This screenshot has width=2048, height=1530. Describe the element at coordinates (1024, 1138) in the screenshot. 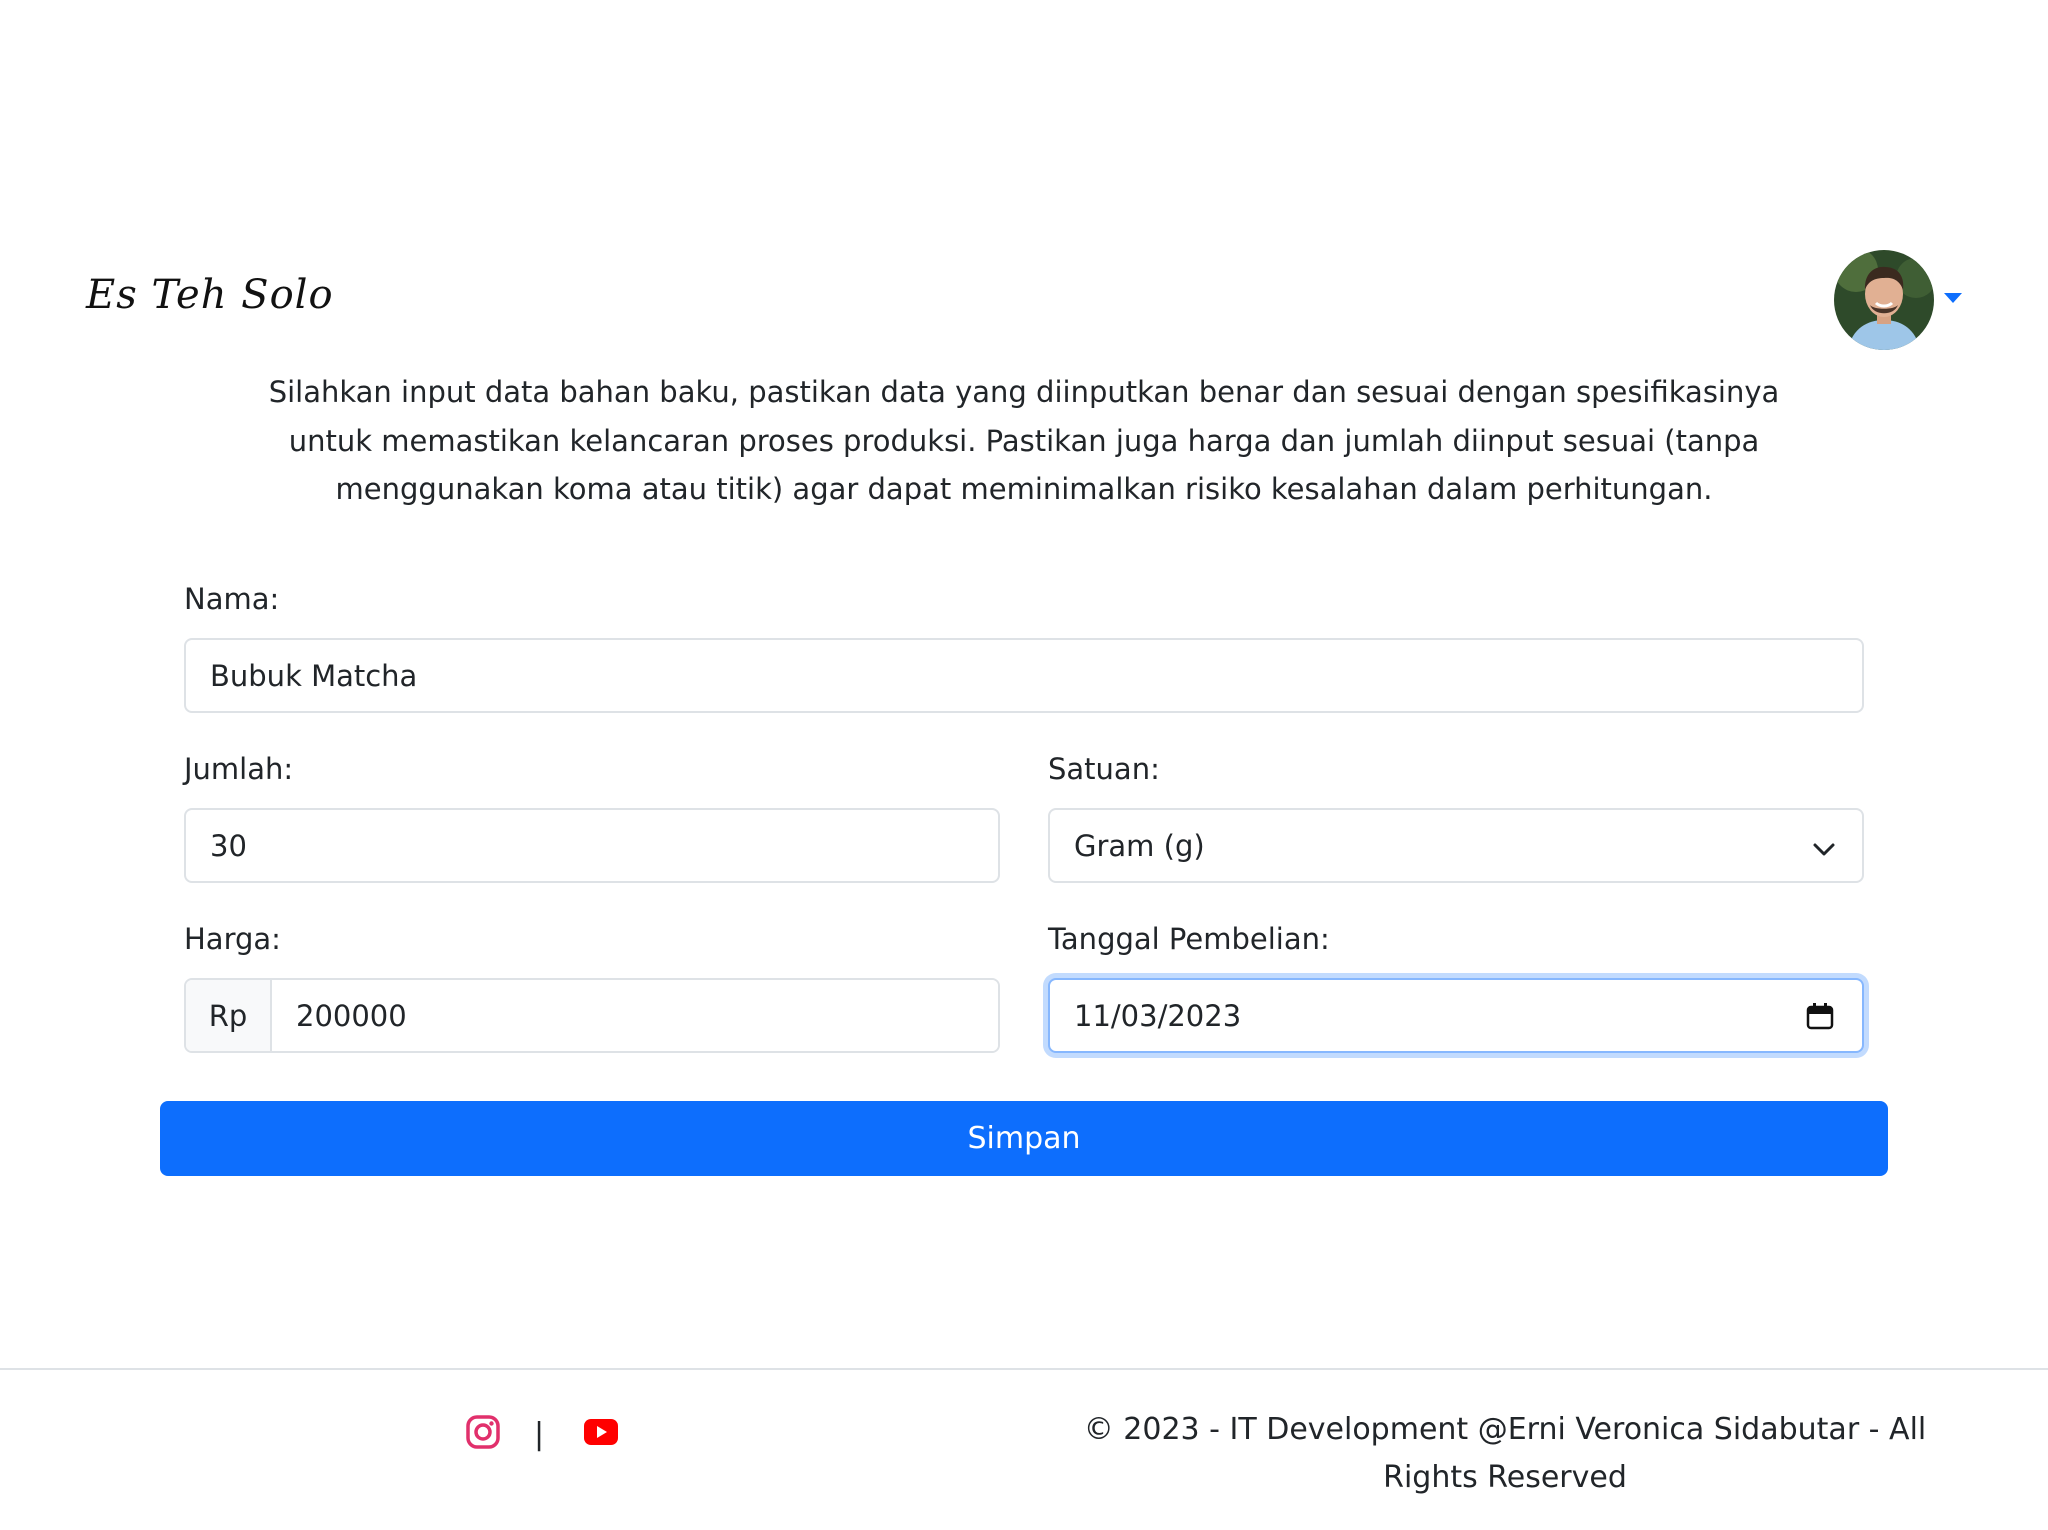

I see `simpan-button: Simpan` at that location.